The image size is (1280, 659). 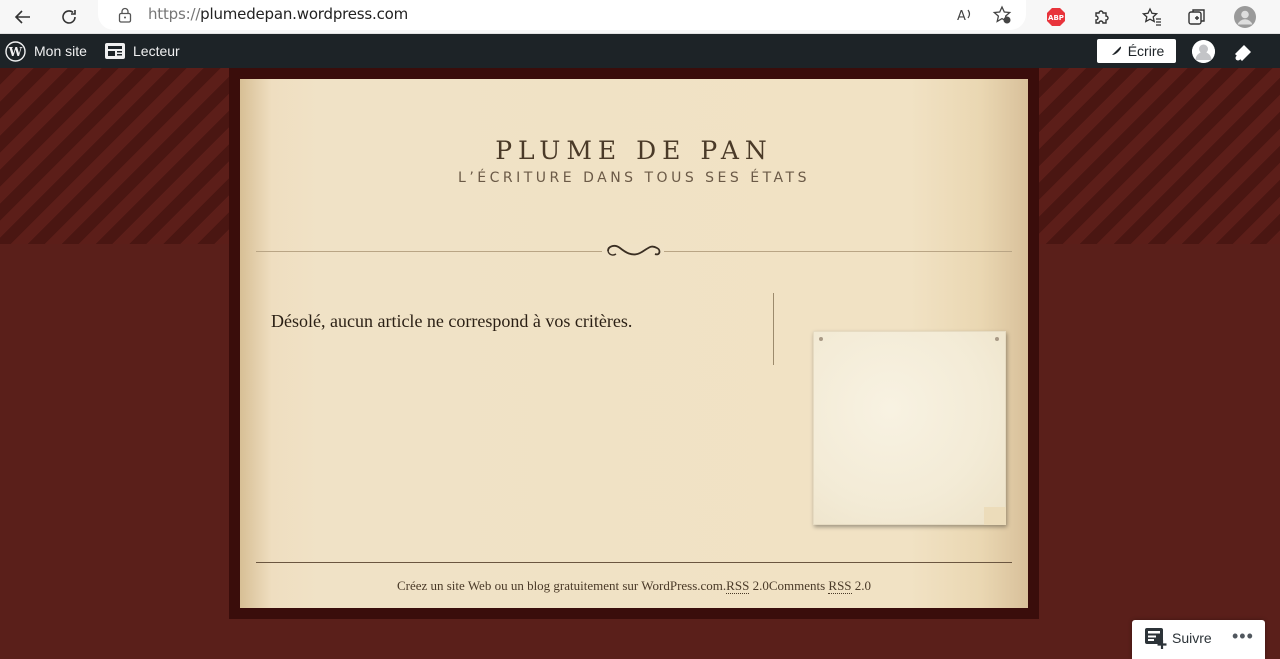 I want to click on more-options-button: •••, so click(x=1243, y=636).